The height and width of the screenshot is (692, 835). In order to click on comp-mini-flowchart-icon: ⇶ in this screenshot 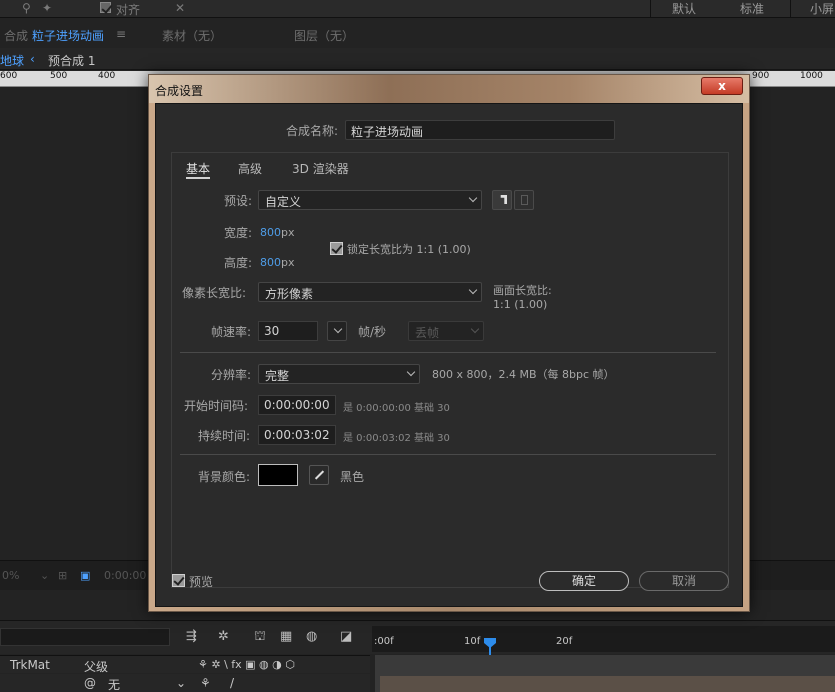, I will do `click(191, 636)`.